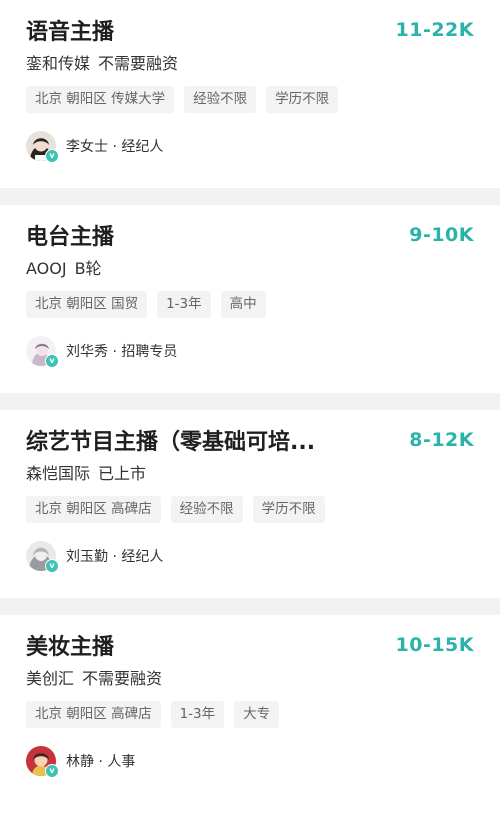 The image size is (500, 815). I want to click on company-name: 森恺国际, so click(58, 473).